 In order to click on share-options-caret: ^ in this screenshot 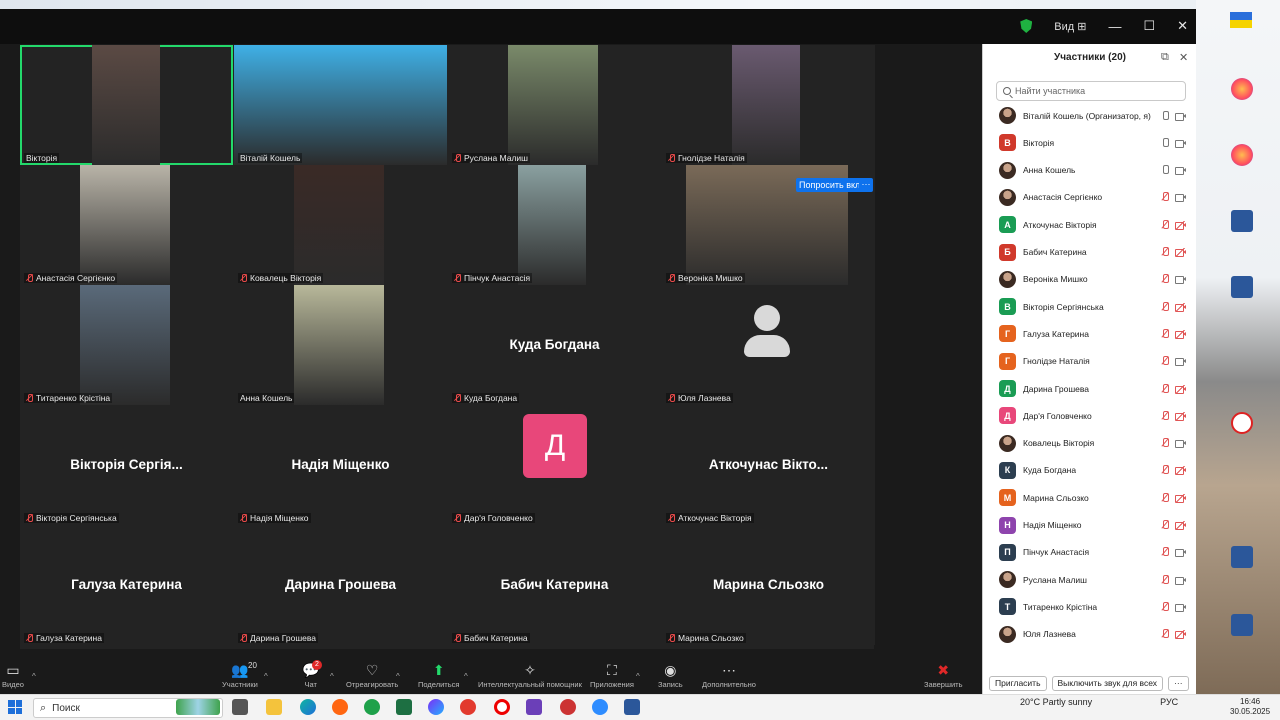, I will do `click(466, 676)`.